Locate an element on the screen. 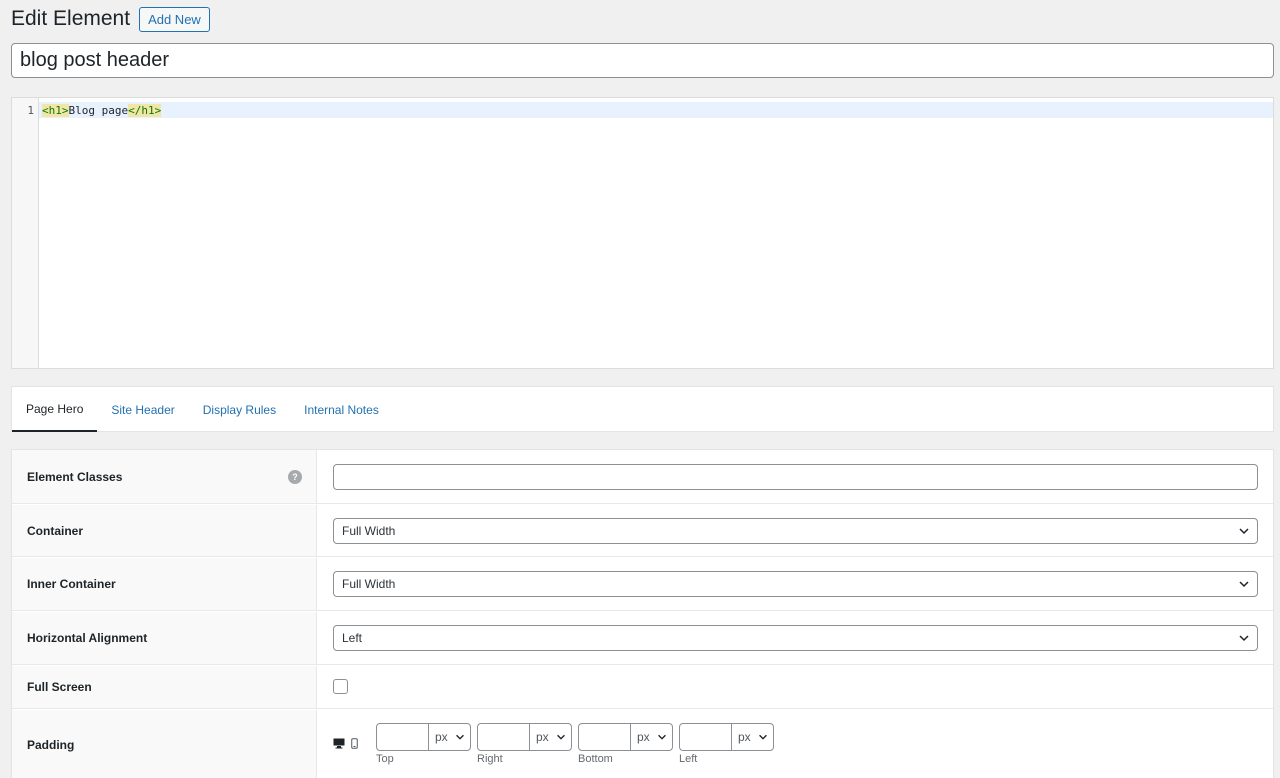  label-horizontal-alignment: Horizontal Alignment is located at coordinates (87, 638).